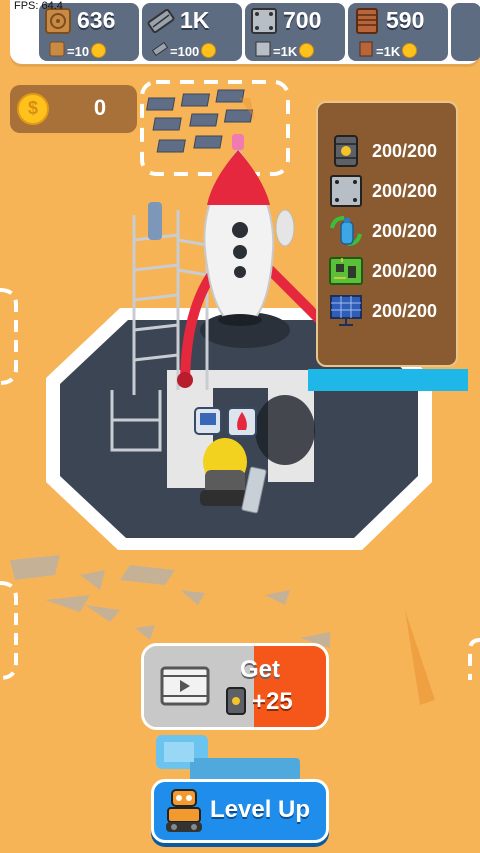  I want to click on video-icon, so click(185, 686).